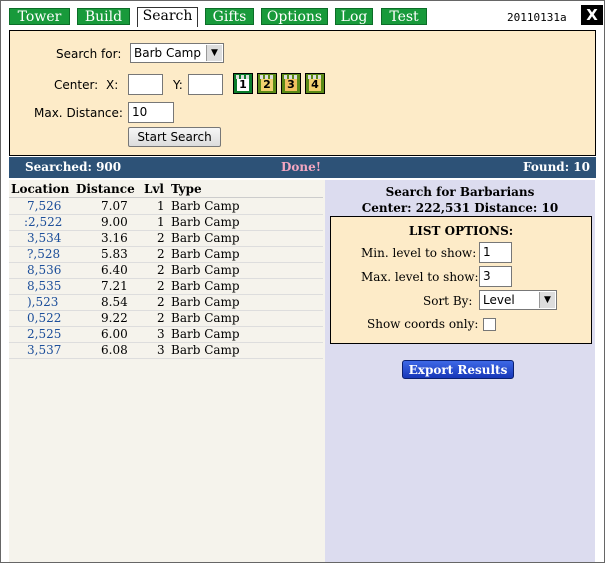 The image size is (605, 563). What do you see at coordinates (448, 301) in the screenshot?
I see `sort-by-label: Sort By:` at bounding box center [448, 301].